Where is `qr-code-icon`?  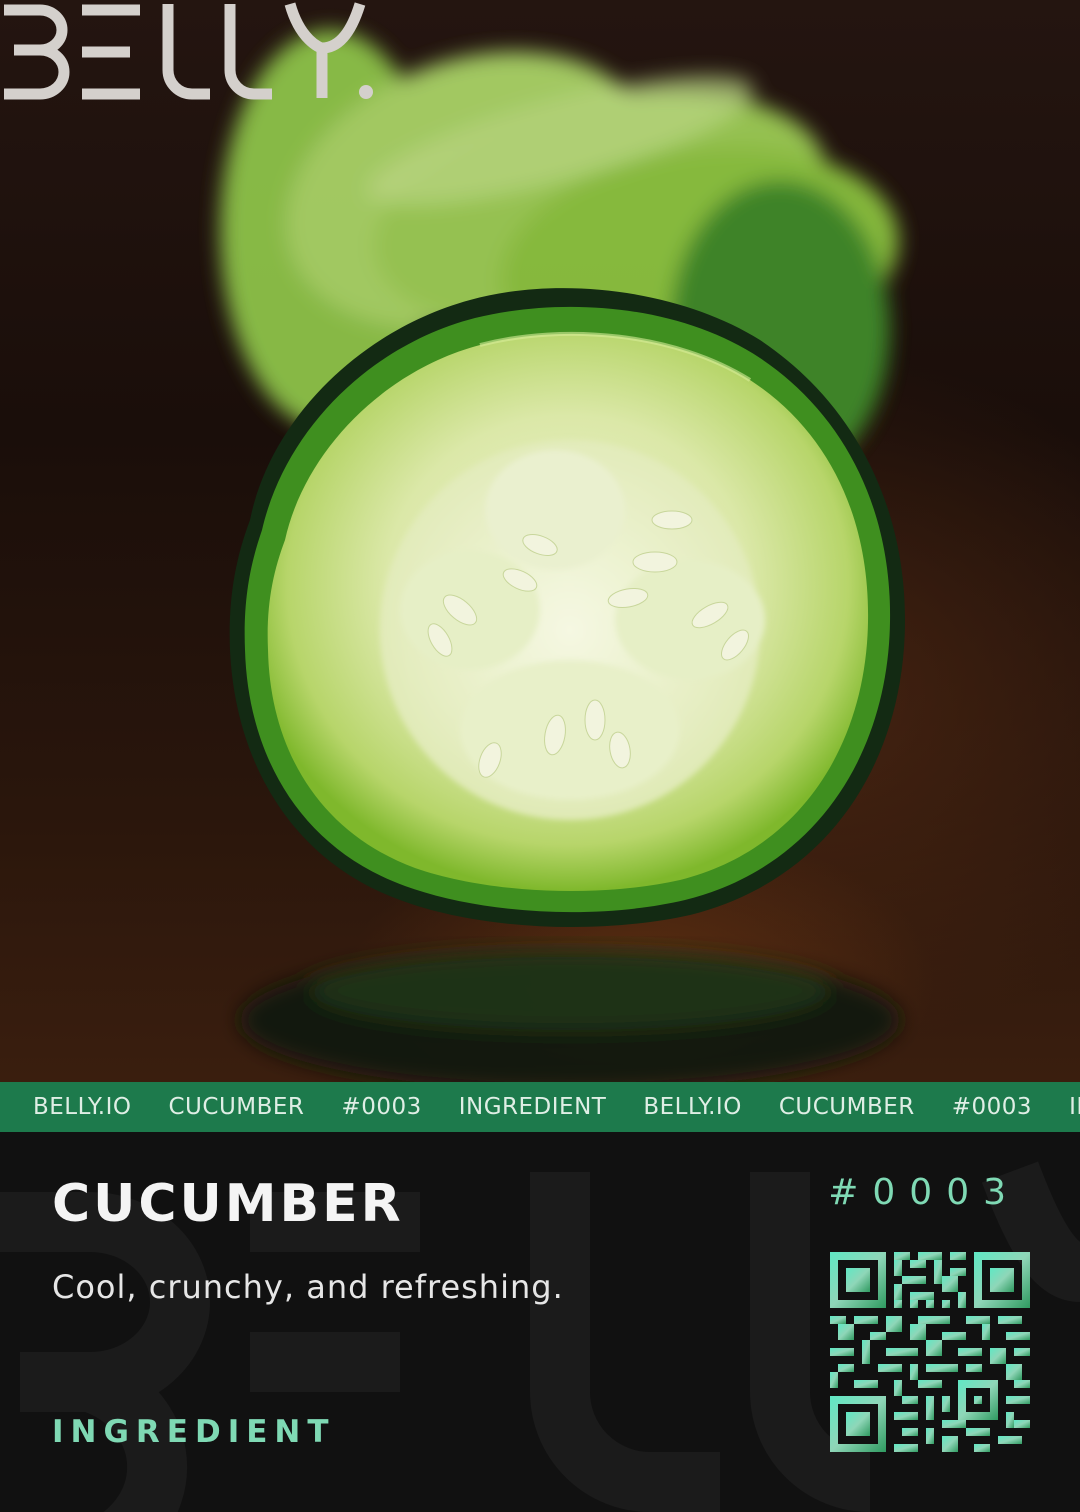 qr-code-icon is located at coordinates (930, 1352).